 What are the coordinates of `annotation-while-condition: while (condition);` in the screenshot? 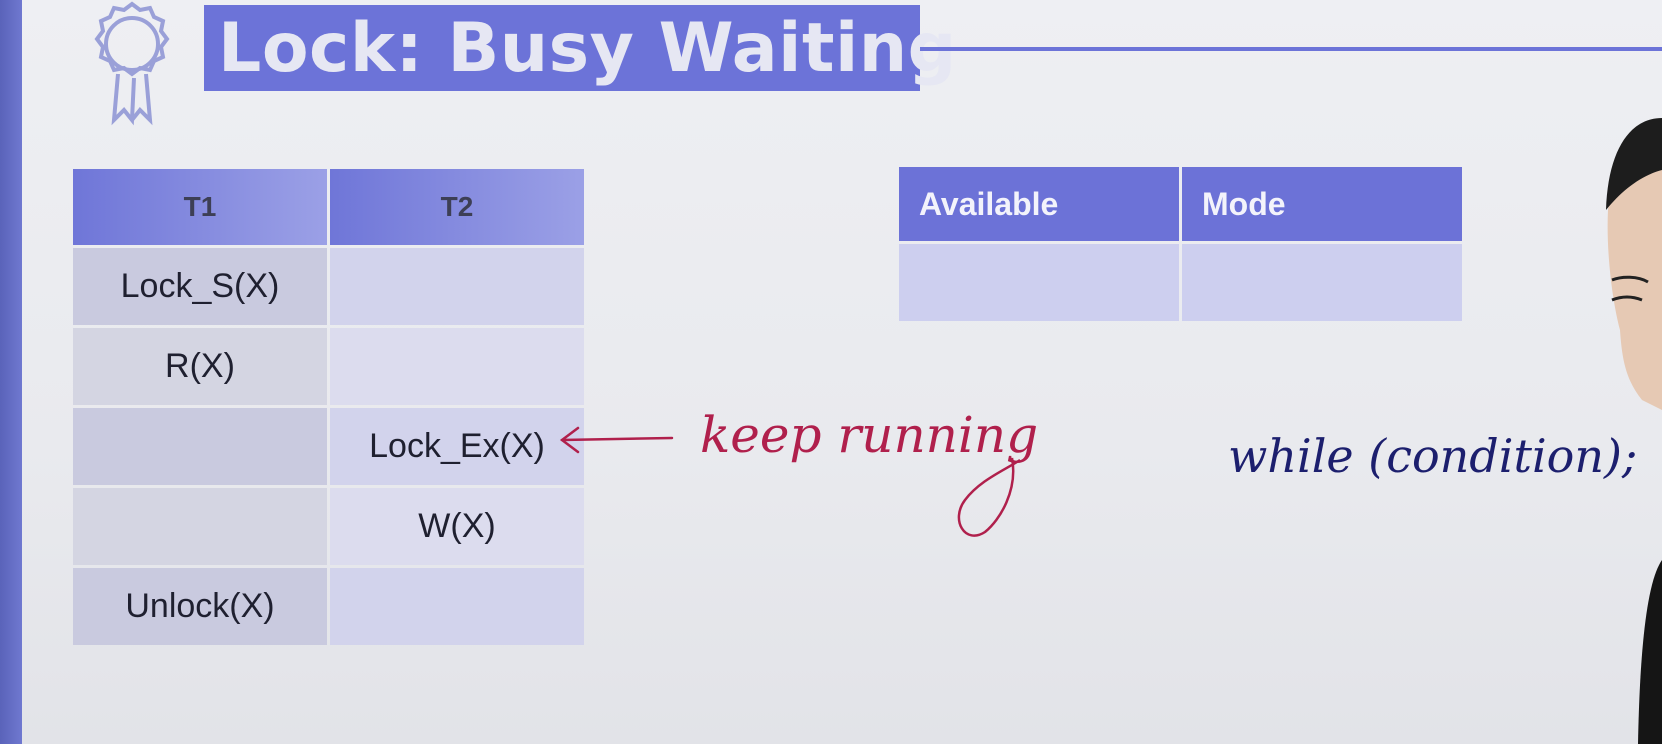 It's located at (1432, 456).